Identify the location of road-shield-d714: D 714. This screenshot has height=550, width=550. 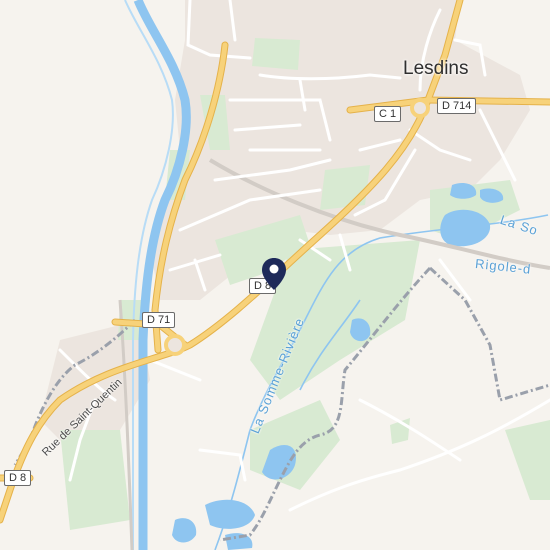
(457, 106).